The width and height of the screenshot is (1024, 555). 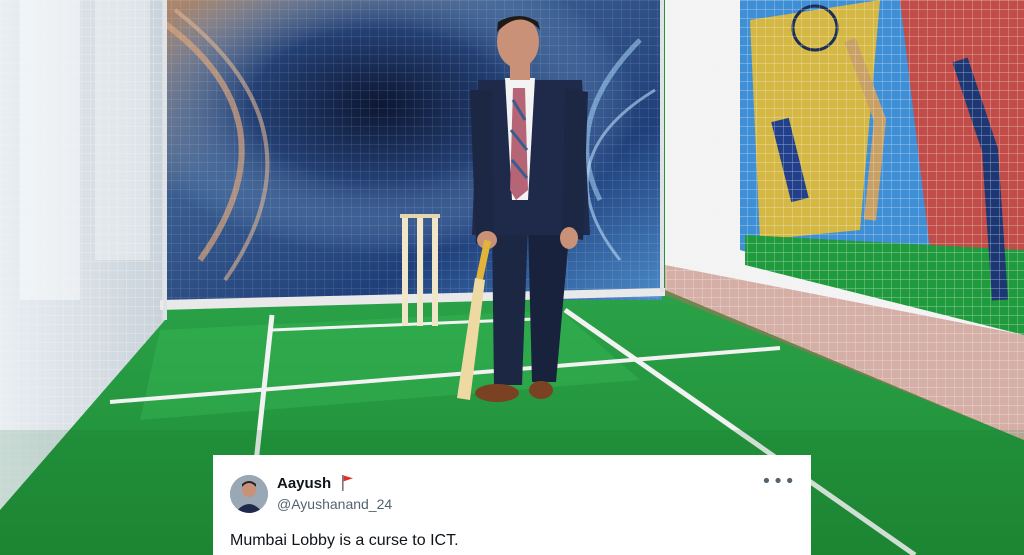 What do you see at coordinates (348, 483) in the screenshot?
I see `red-flag-icon` at bounding box center [348, 483].